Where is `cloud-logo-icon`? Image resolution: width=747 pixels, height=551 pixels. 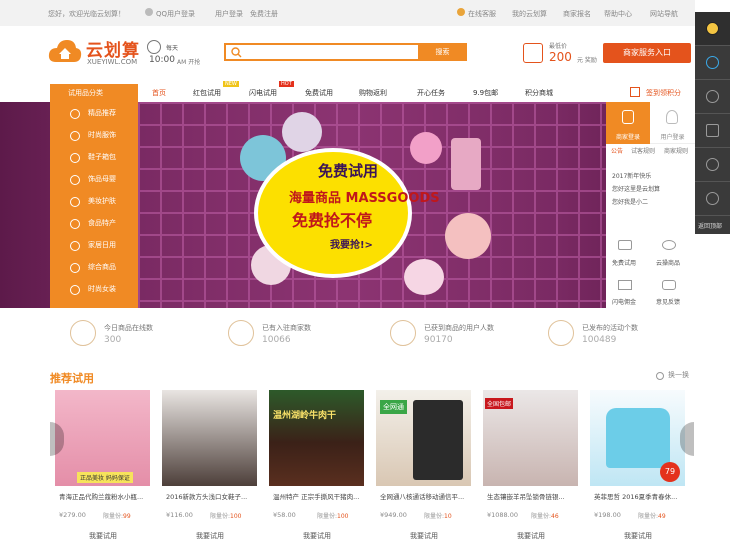 cloud-logo-icon is located at coordinates (65, 52).